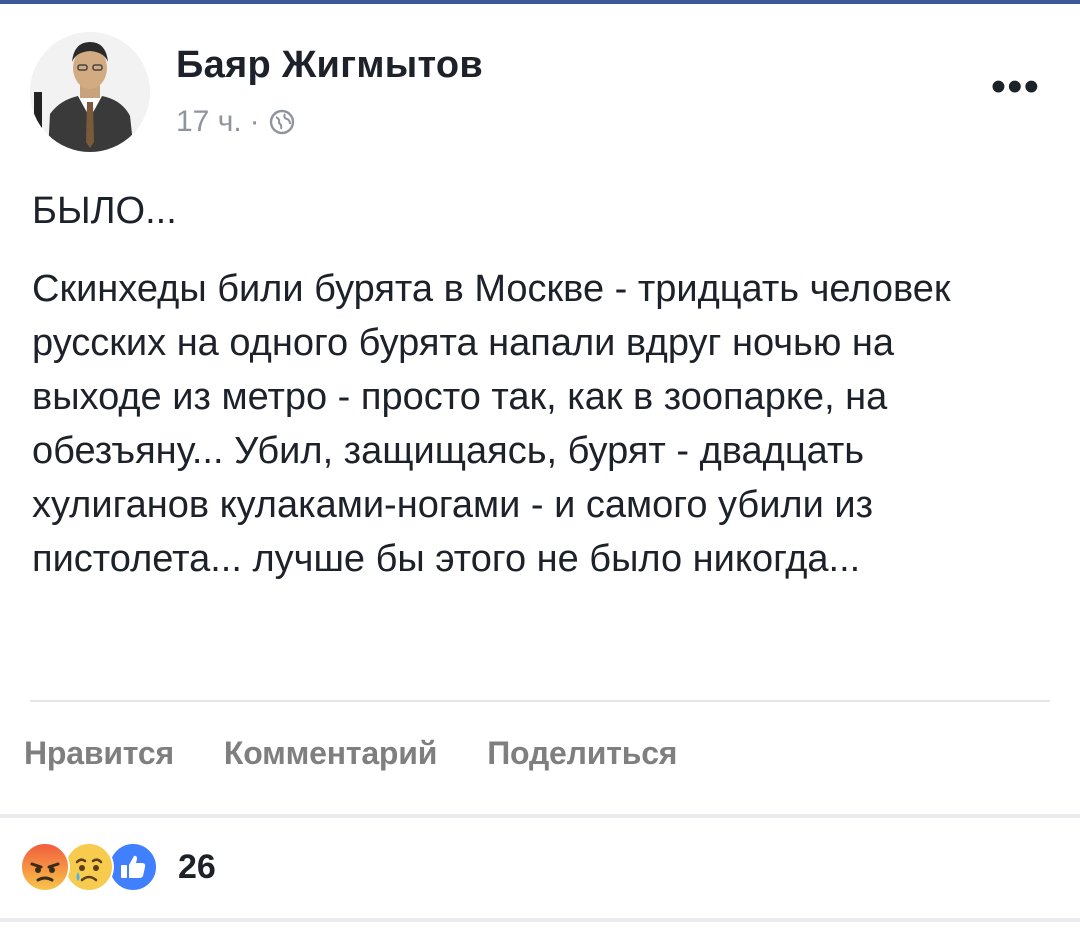 The height and width of the screenshot is (929, 1080). I want to click on reactions-summary: 26, so click(118, 867).